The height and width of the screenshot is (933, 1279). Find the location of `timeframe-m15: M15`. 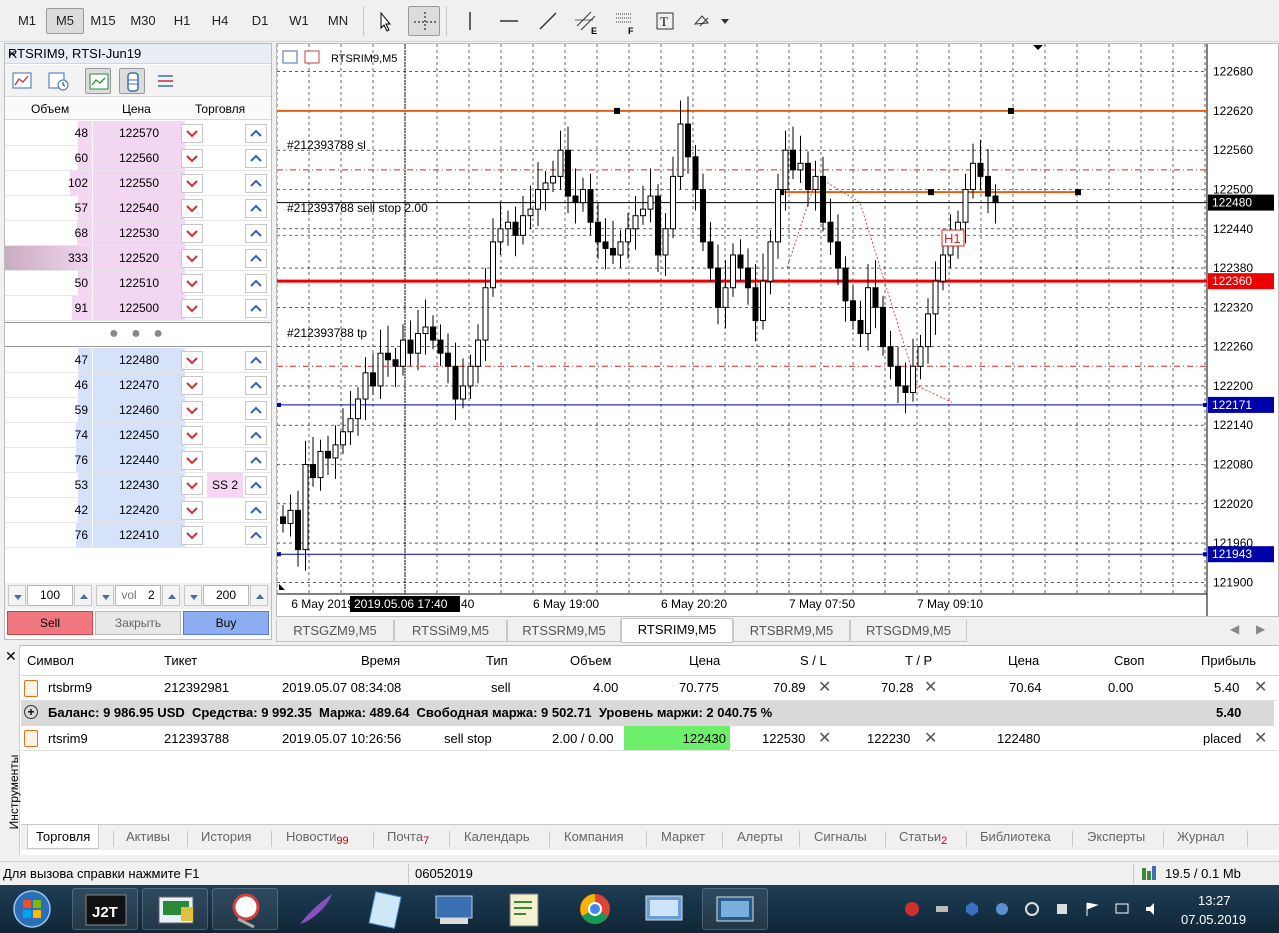

timeframe-m15: M15 is located at coordinates (103, 21).